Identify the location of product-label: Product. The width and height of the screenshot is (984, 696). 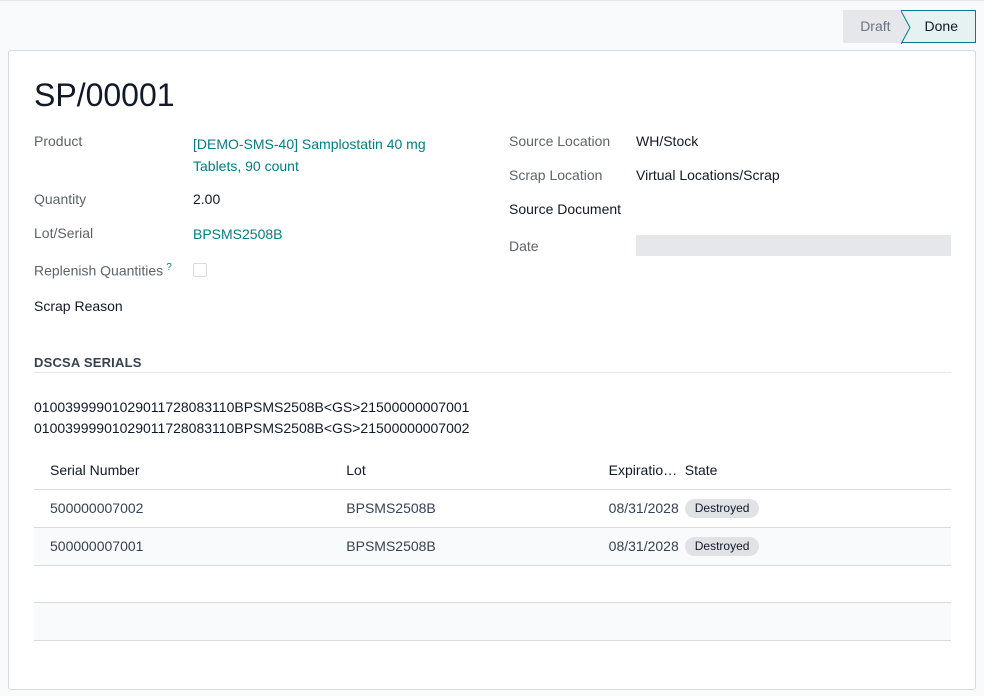
(58, 141).